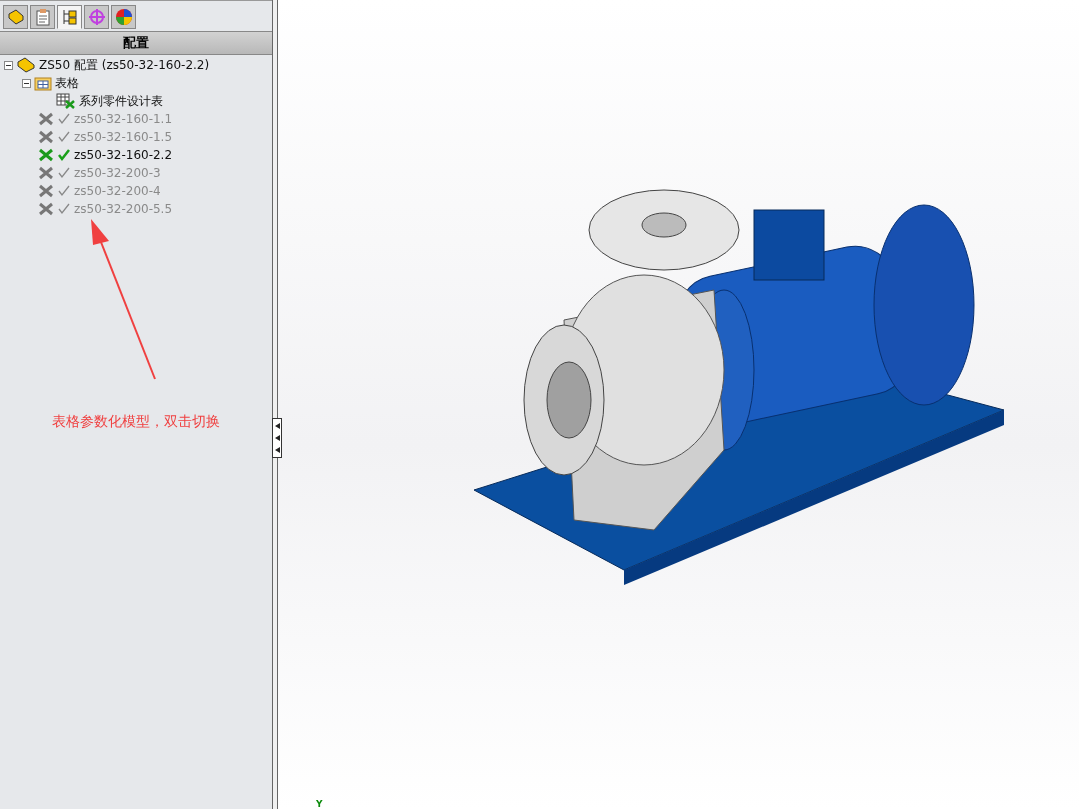  Describe the element at coordinates (26, 65) in the screenshot. I see `part-icon` at that location.